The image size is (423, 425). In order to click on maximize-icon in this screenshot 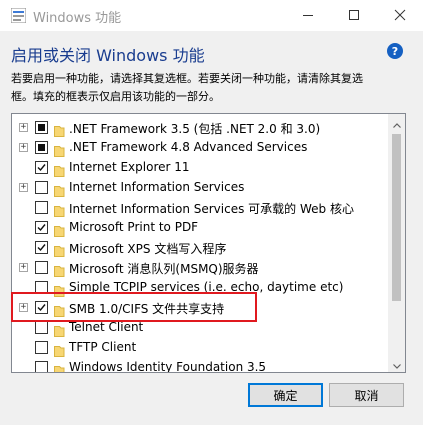, I will do `click(354, 15)`.